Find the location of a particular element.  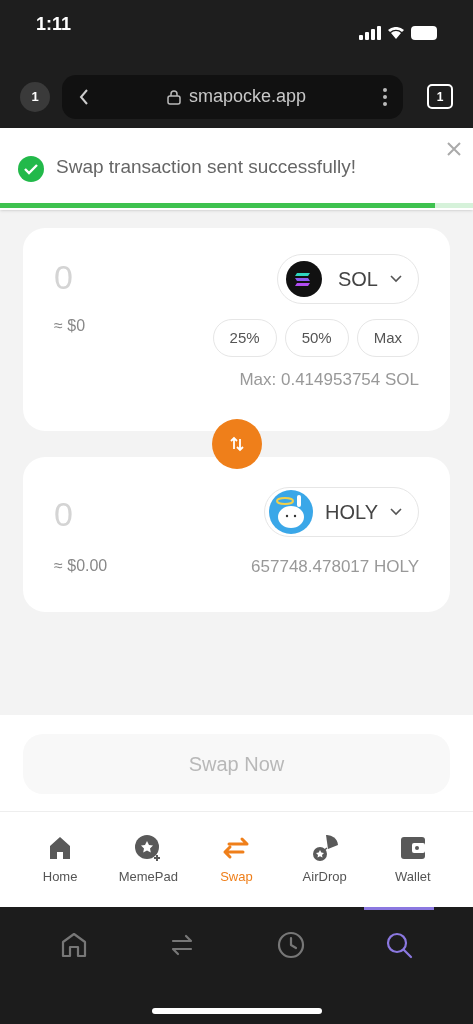

toast-message: Swap transaction sent successfully! is located at coordinates (206, 166).